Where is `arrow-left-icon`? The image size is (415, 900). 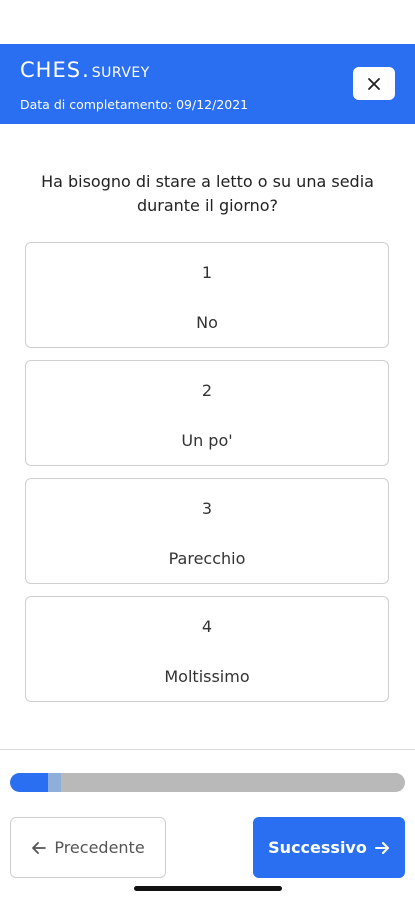 arrow-left-icon is located at coordinates (39, 848).